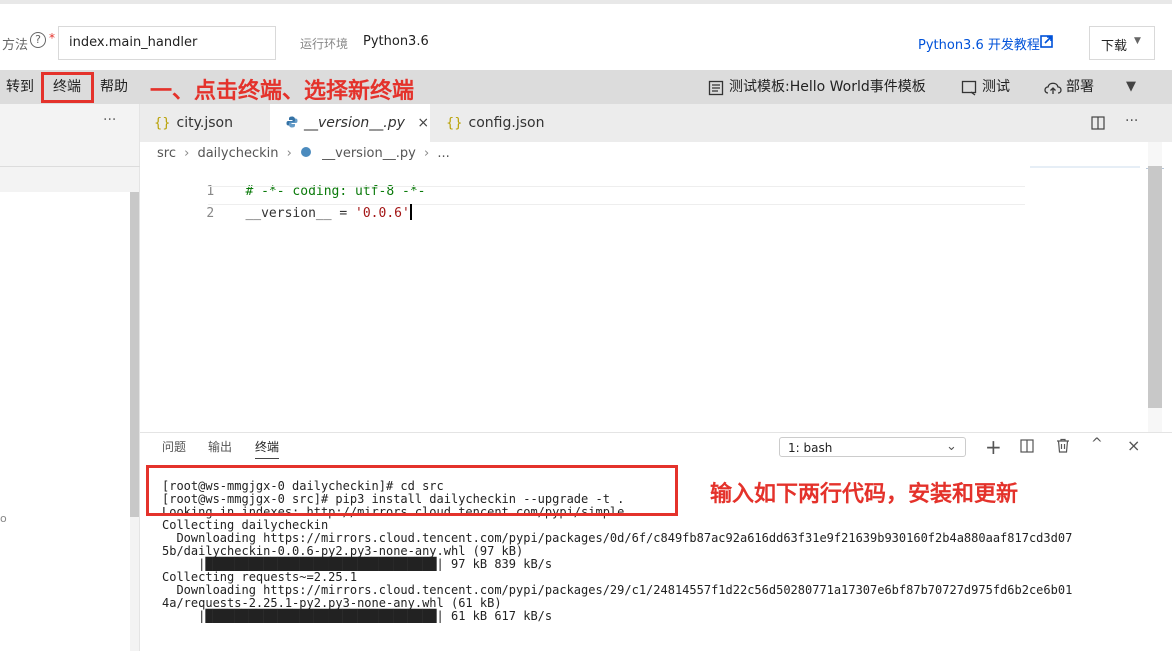 The height and width of the screenshot is (651, 1172). What do you see at coordinates (810, 448) in the screenshot?
I see `shell-select-value: 1: bash` at bounding box center [810, 448].